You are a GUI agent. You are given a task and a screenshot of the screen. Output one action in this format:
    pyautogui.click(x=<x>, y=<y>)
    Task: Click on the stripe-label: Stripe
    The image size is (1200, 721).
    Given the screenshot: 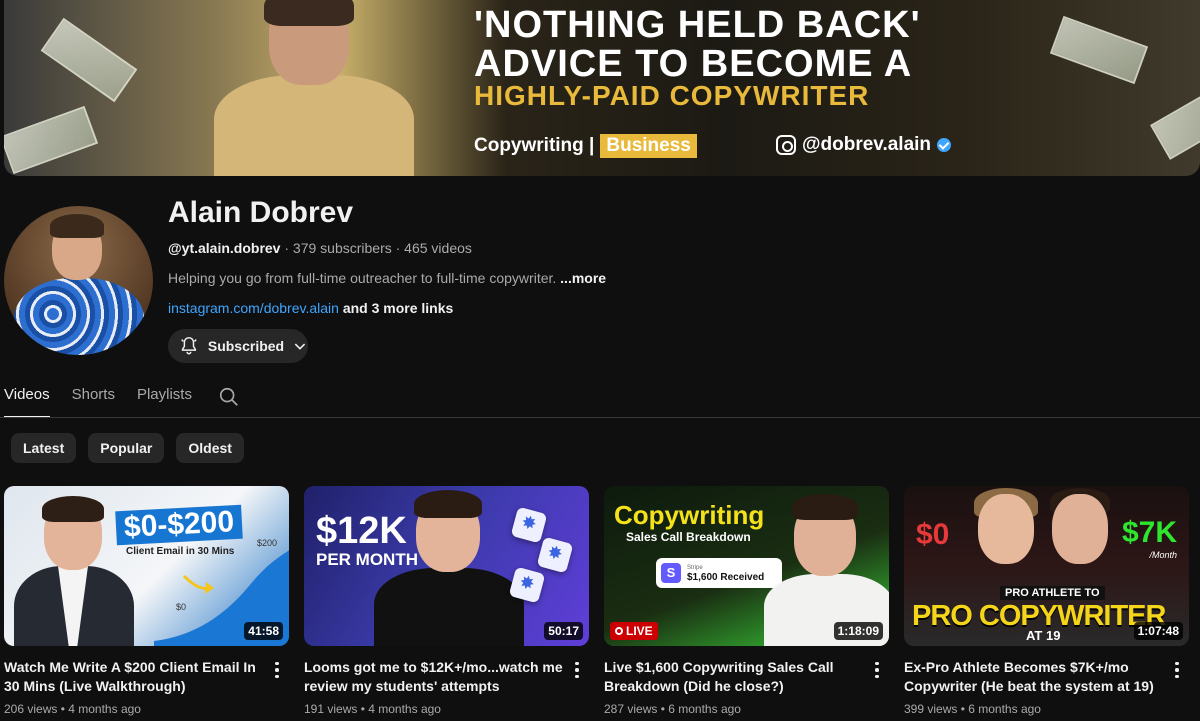 What is the action you would take?
    pyautogui.click(x=695, y=567)
    